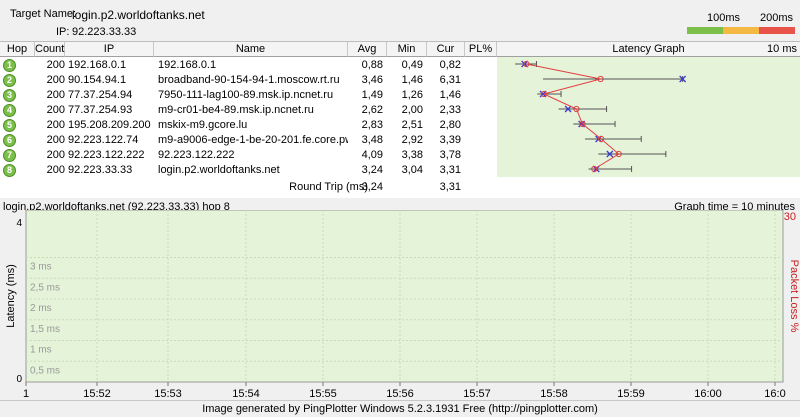  Describe the element at coordinates (450, 155) in the screenshot. I see `cell-cur: 3,78` at that location.